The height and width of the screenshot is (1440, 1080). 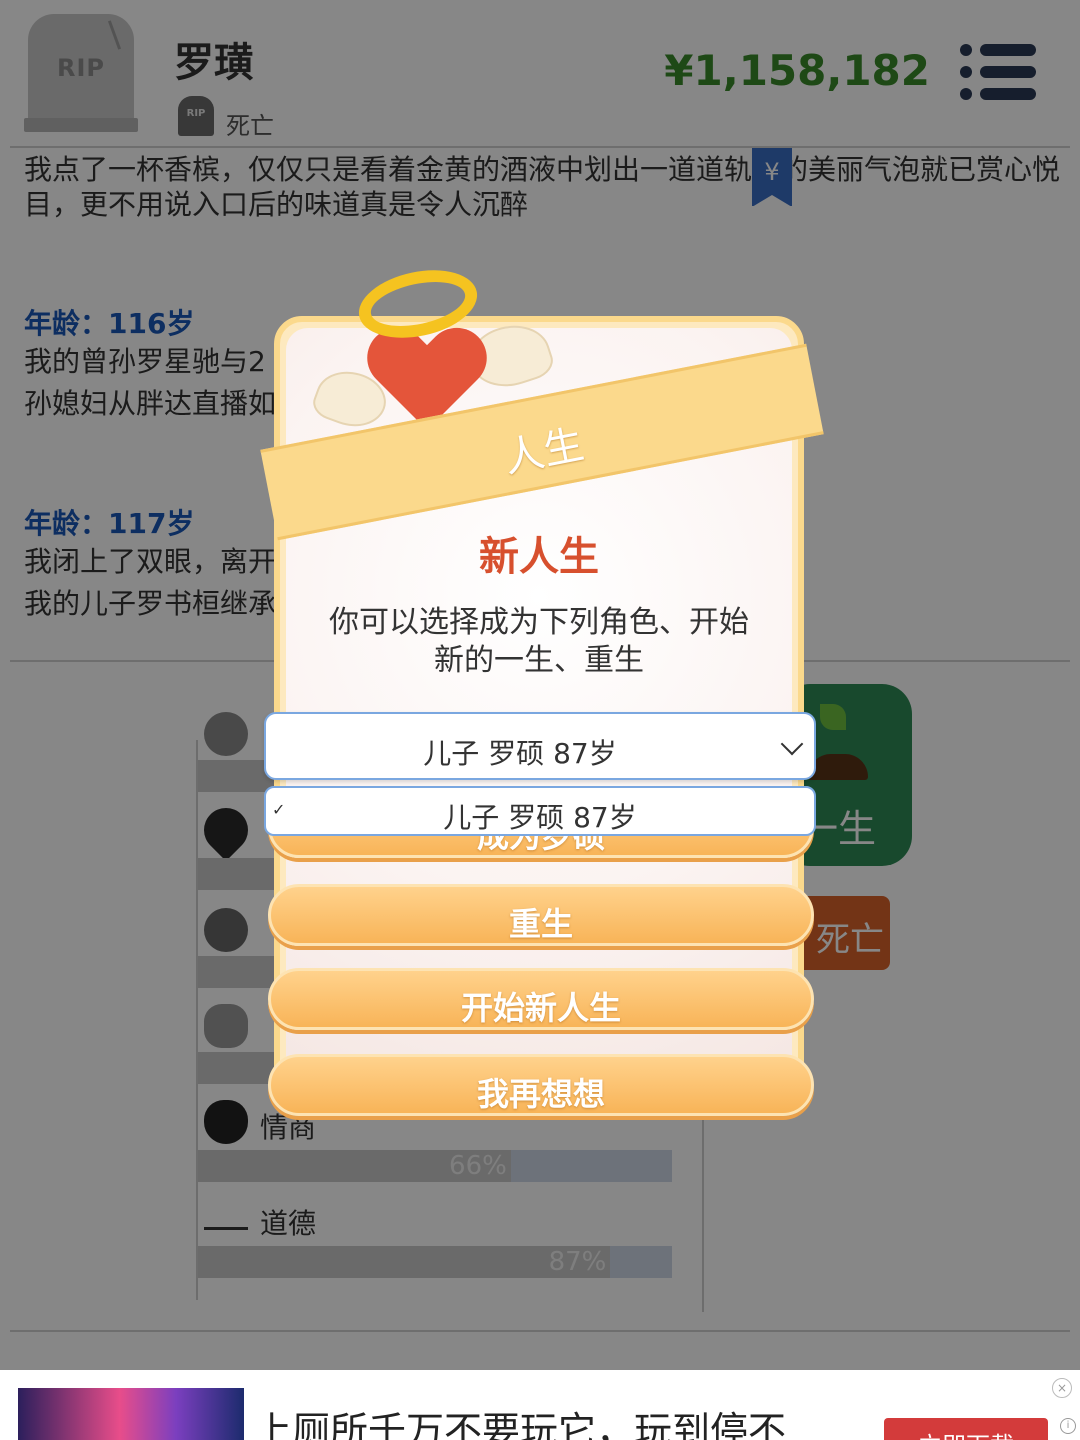 I want to click on character-select: 儿子 罗硕 87岁, so click(x=540, y=746).